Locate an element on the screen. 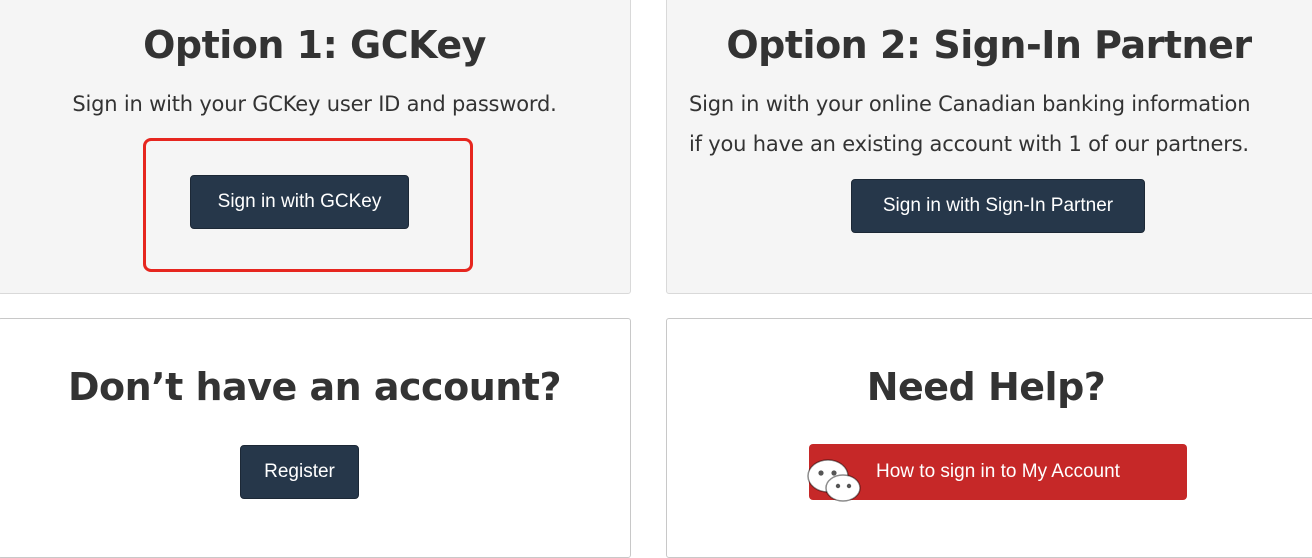 This screenshot has height=558, width=1312. watermark is located at coordinates (841, 481).